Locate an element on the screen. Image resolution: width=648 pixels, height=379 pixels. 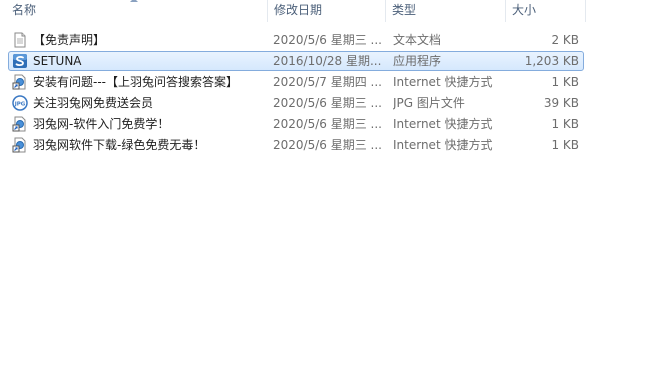
file-type: 文本文档 is located at coordinates (417, 40).